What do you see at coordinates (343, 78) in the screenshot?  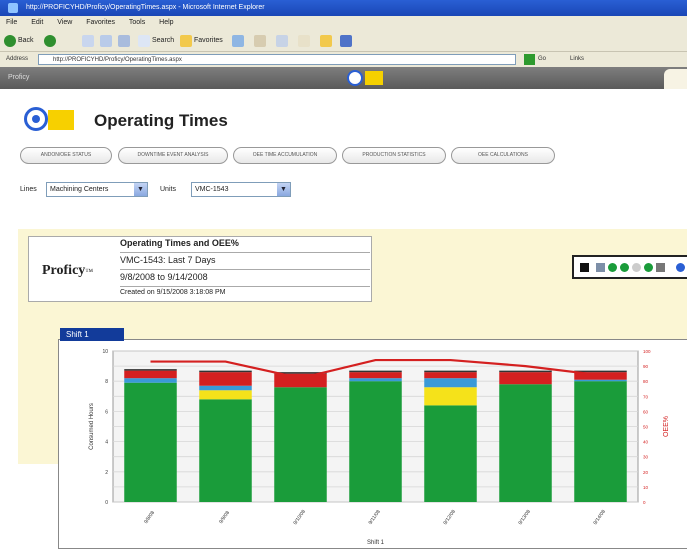 I see `app-tab-bar: Proficy` at bounding box center [343, 78].